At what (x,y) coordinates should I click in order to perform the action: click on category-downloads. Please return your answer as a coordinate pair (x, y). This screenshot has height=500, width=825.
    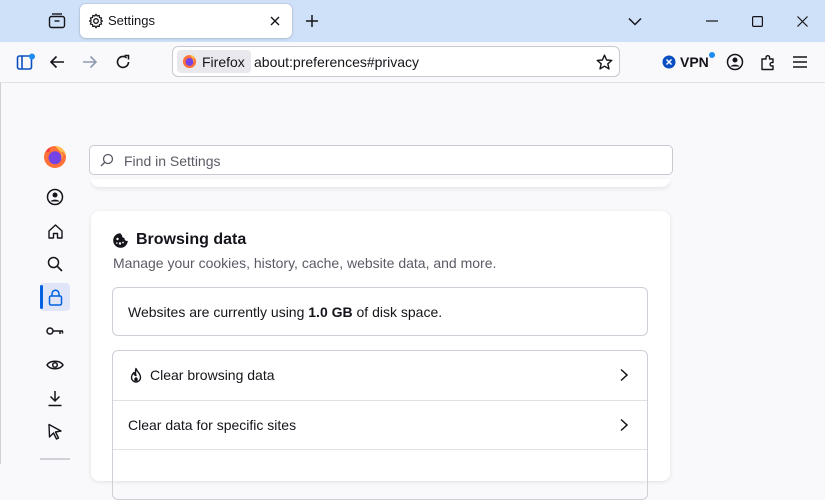
    Looking at the image, I should click on (55, 398).